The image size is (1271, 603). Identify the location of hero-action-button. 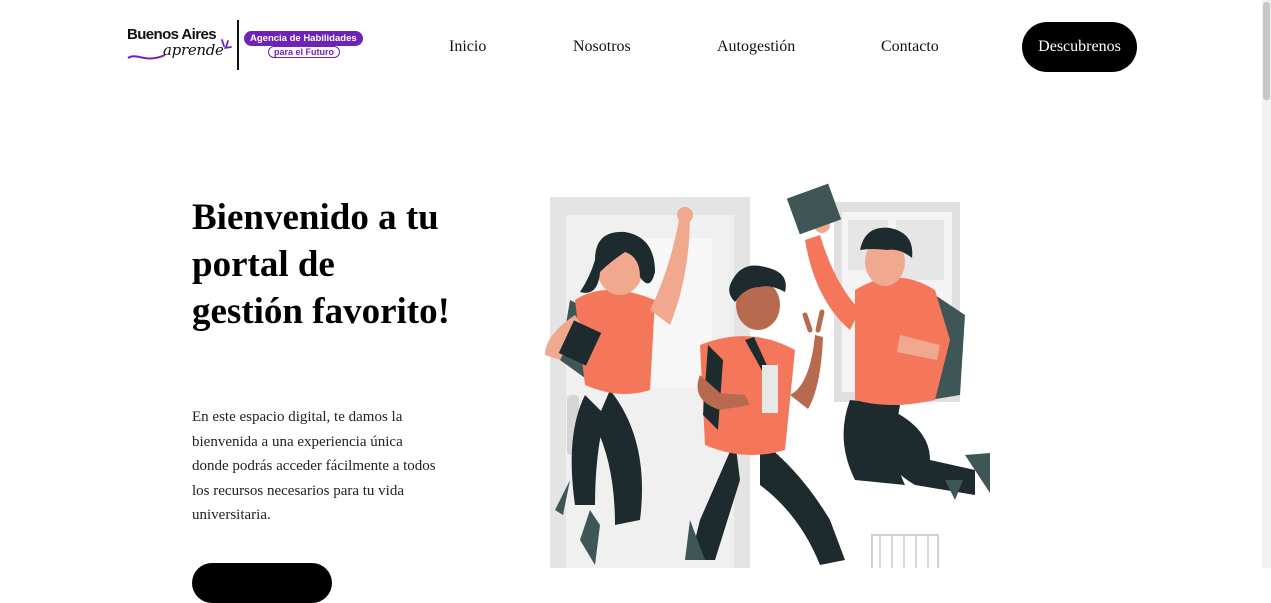
(262, 583).